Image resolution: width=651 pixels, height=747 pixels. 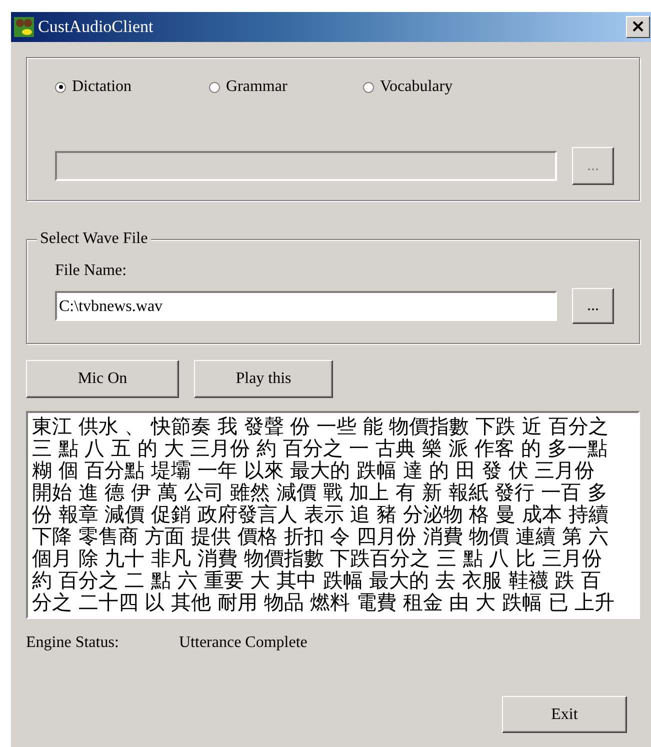 I want to click on transcript-line: 約 百分之 二 點 六 重要 大 其中 跌幅 最大的 去 衣服 鞋襪 跌 百, so click(x=317, y=580).